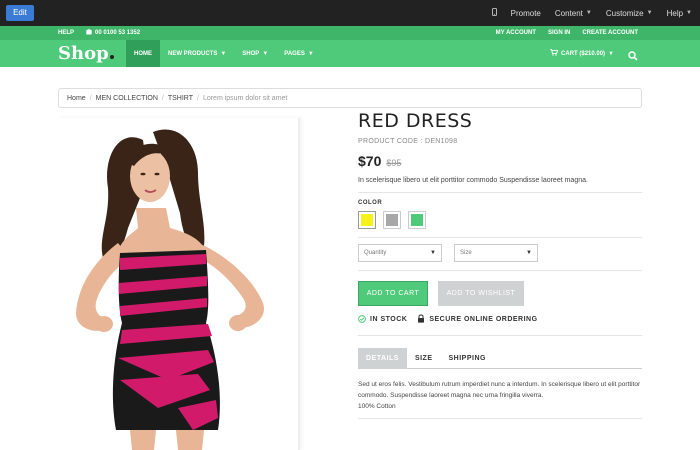 The height and width of the screenshot is (450, 700). What do you see at coordinates (66, 33) in the screenshot?
I see `help-link: HELP` at bounding box center [66, 33].